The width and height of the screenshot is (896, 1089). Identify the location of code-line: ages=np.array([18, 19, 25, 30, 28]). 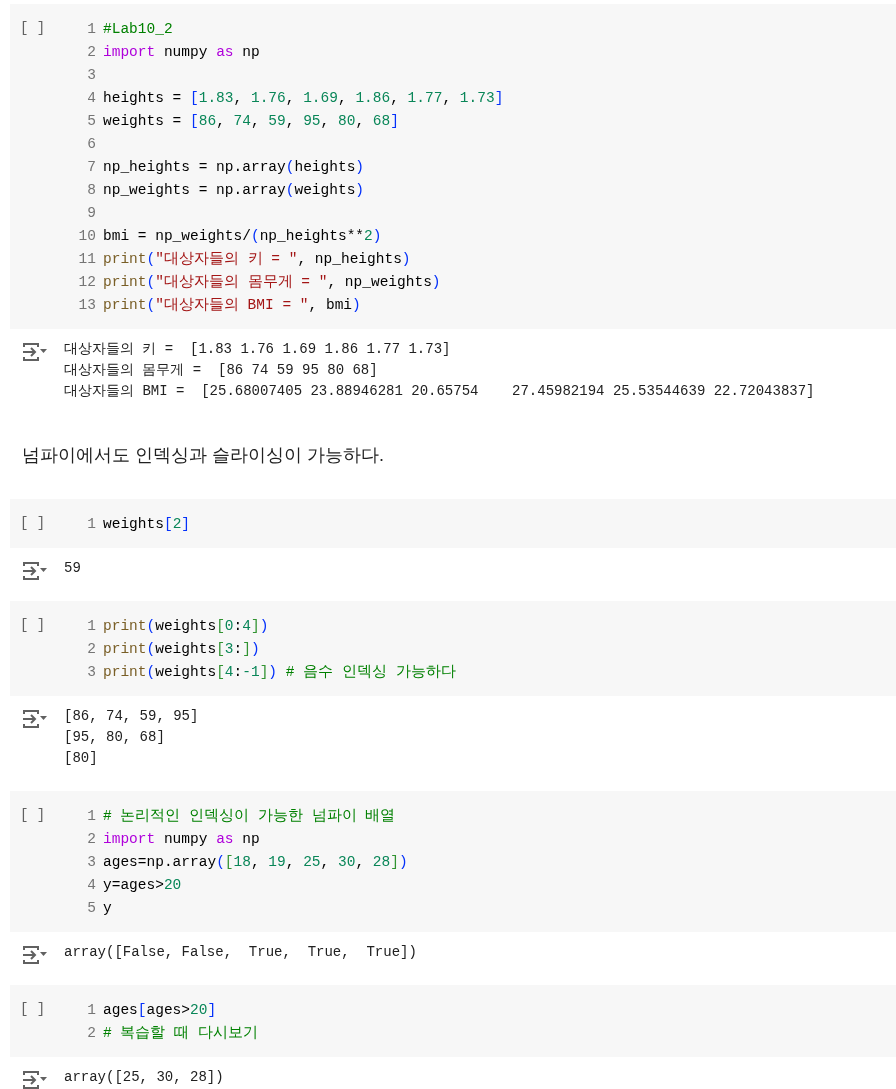
(255, 862).